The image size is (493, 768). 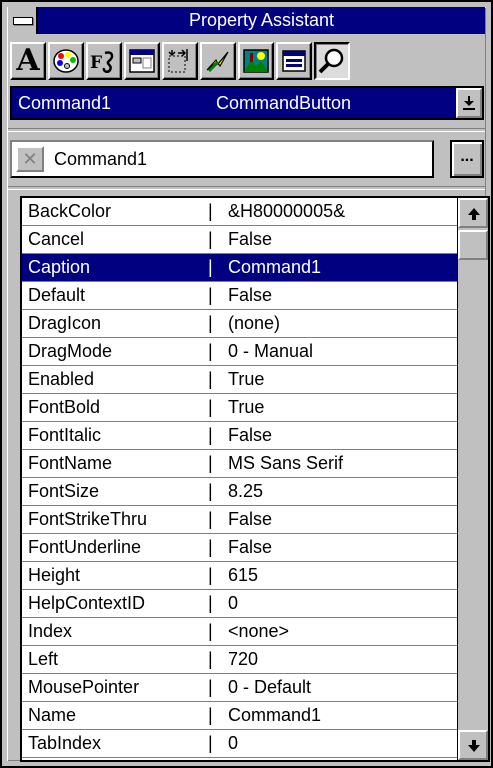 I want to click on scroll-up-button, so click(x=473, y=213).